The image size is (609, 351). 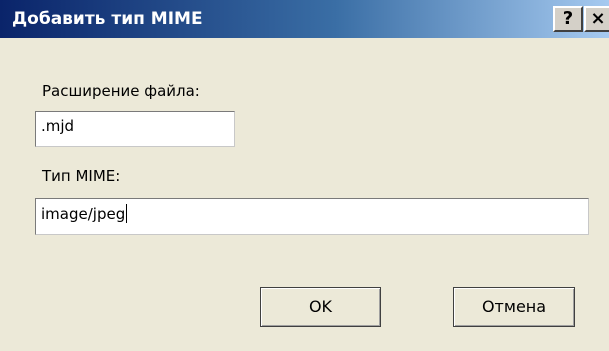 What do you see at coordinates (312, 216) in the screenshot?
I see `mime-type-input: image/jpeg` at bounding box center [312, 216].